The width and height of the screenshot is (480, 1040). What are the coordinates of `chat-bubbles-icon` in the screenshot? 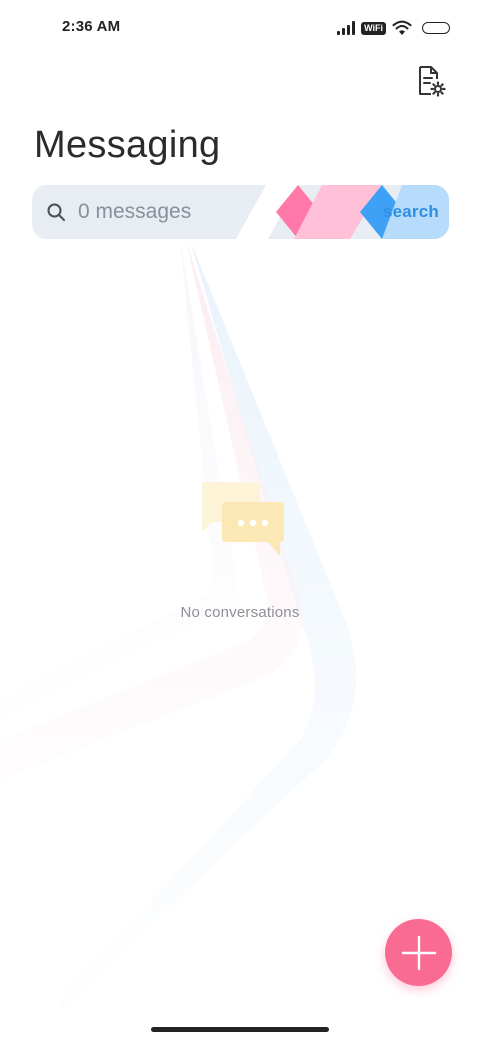 It's located at (243, 519).